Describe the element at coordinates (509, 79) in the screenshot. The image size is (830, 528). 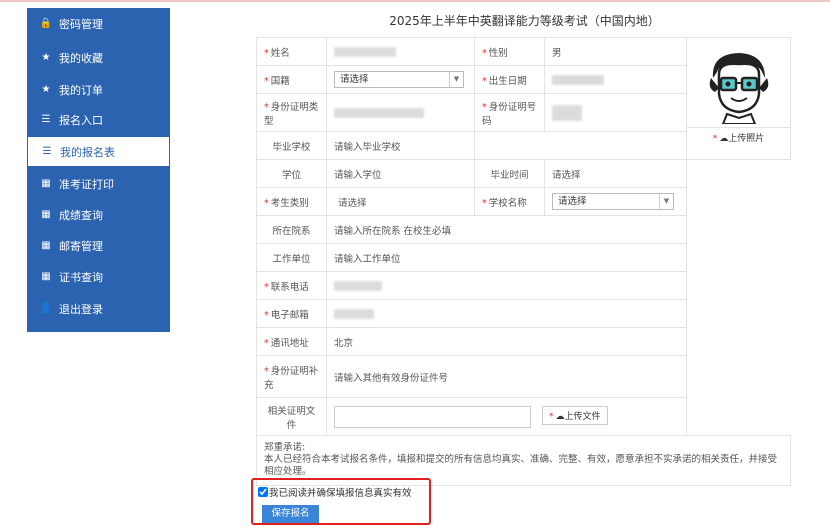
I see `birthdate-label: * 出生日期` at that location.